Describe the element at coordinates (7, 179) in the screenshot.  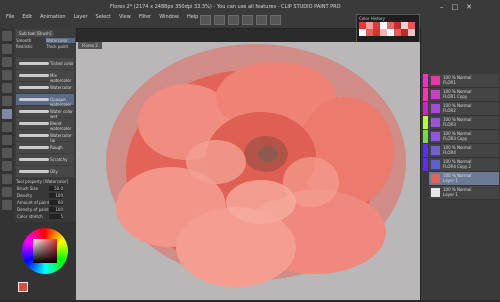
I see `gradient-tool-icon` at that location.